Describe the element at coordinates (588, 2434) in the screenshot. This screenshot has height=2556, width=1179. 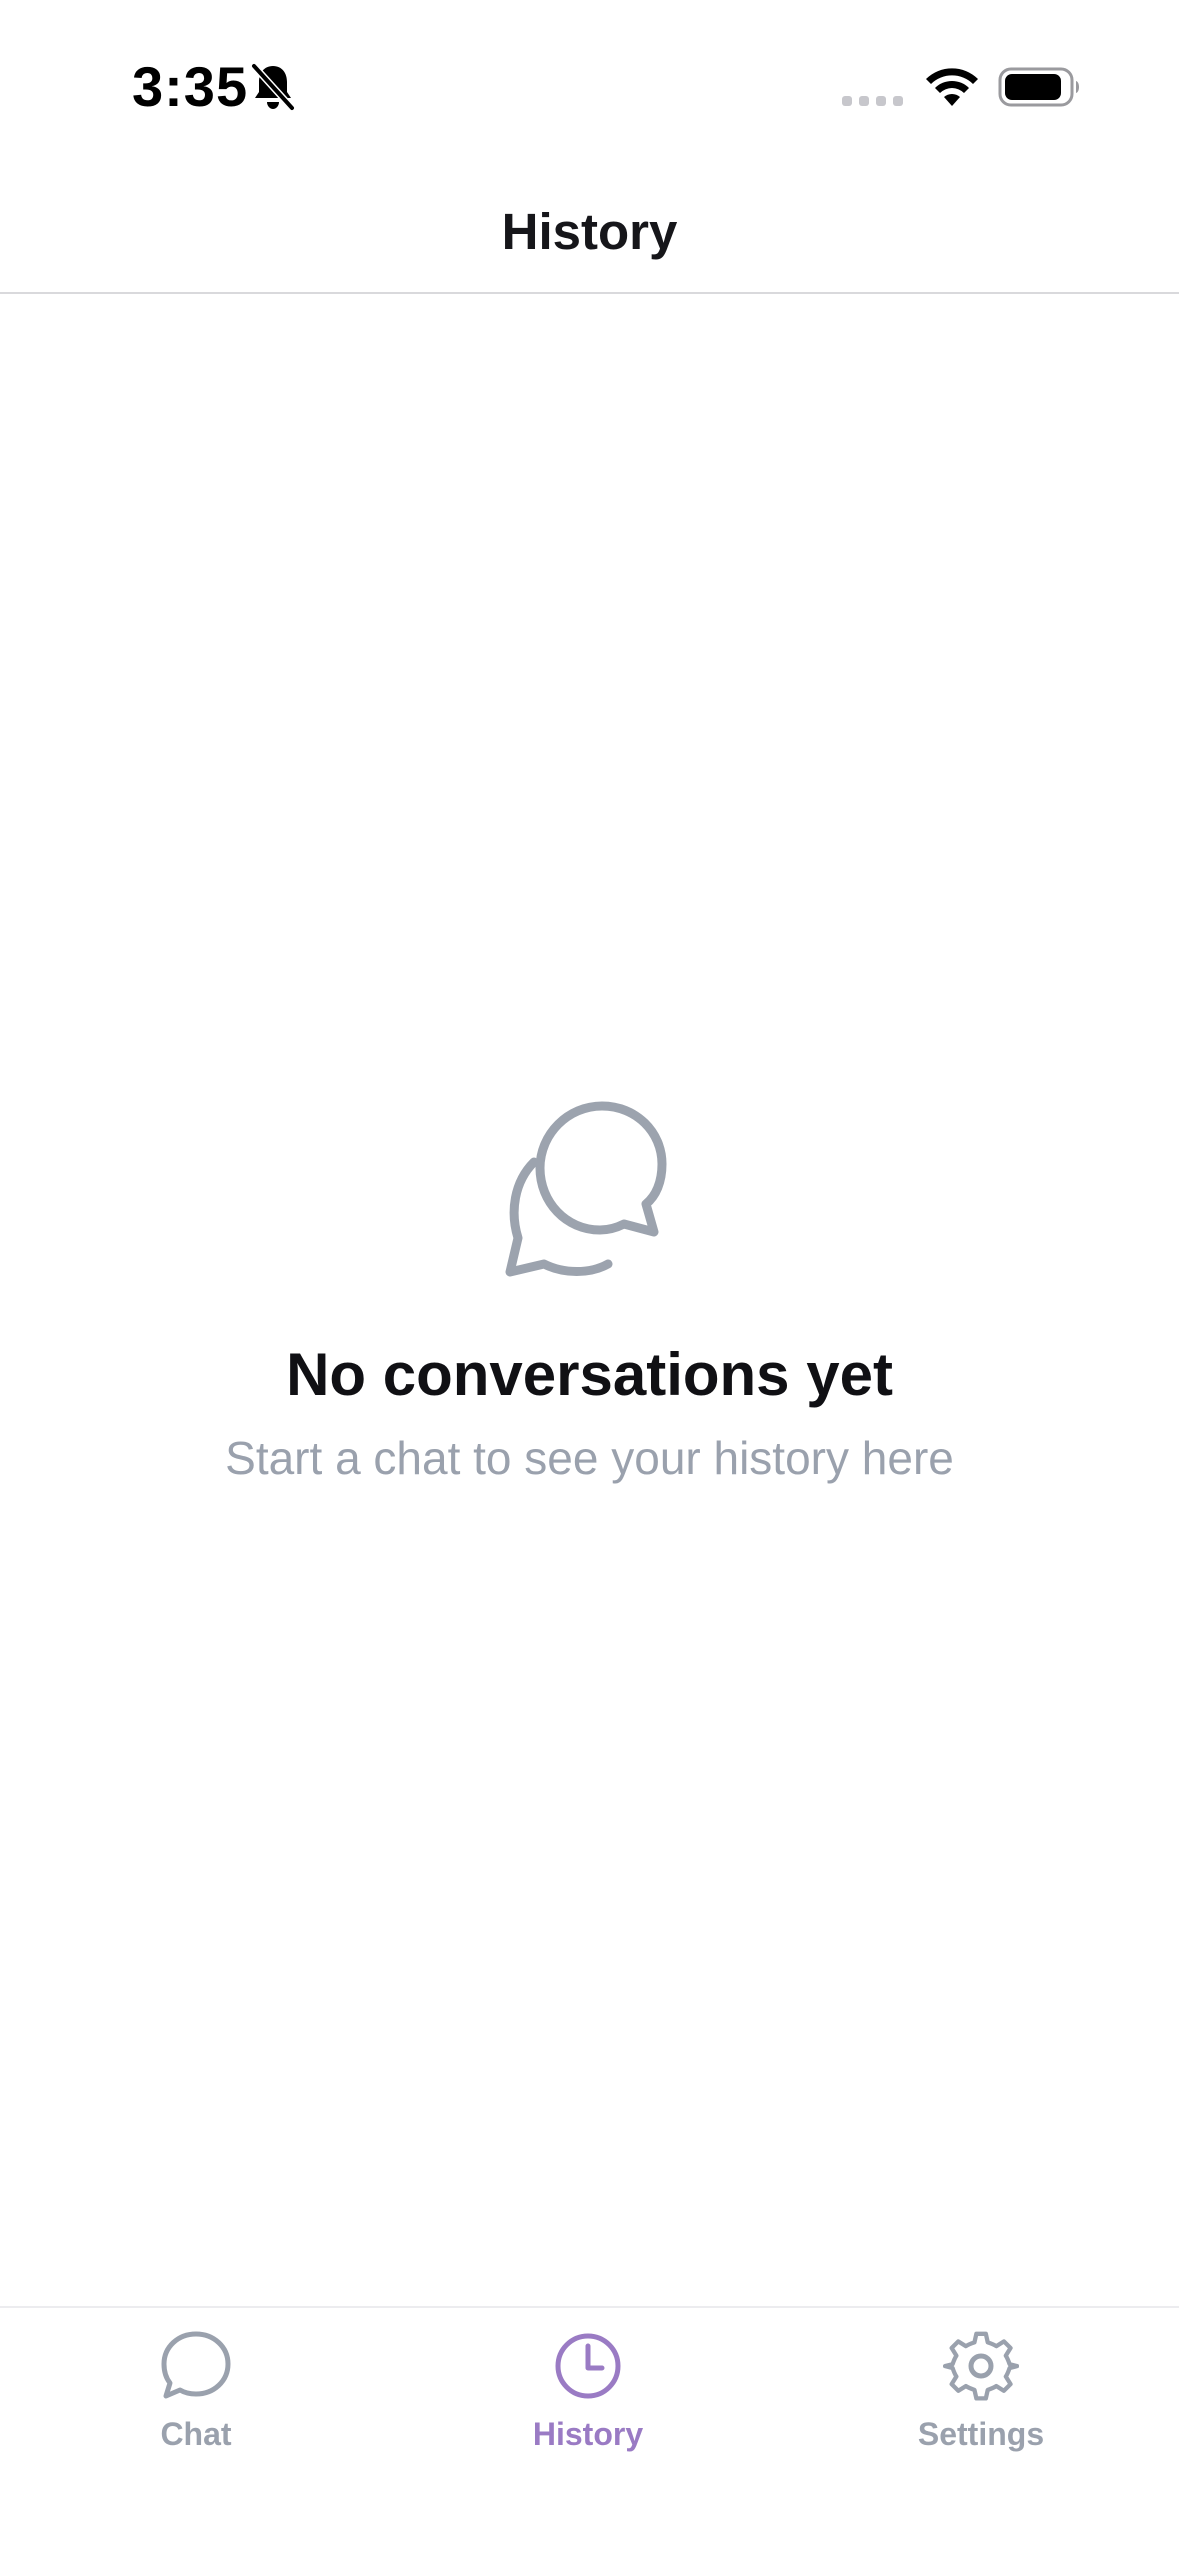
I see `tab-history-label: History` at that location.